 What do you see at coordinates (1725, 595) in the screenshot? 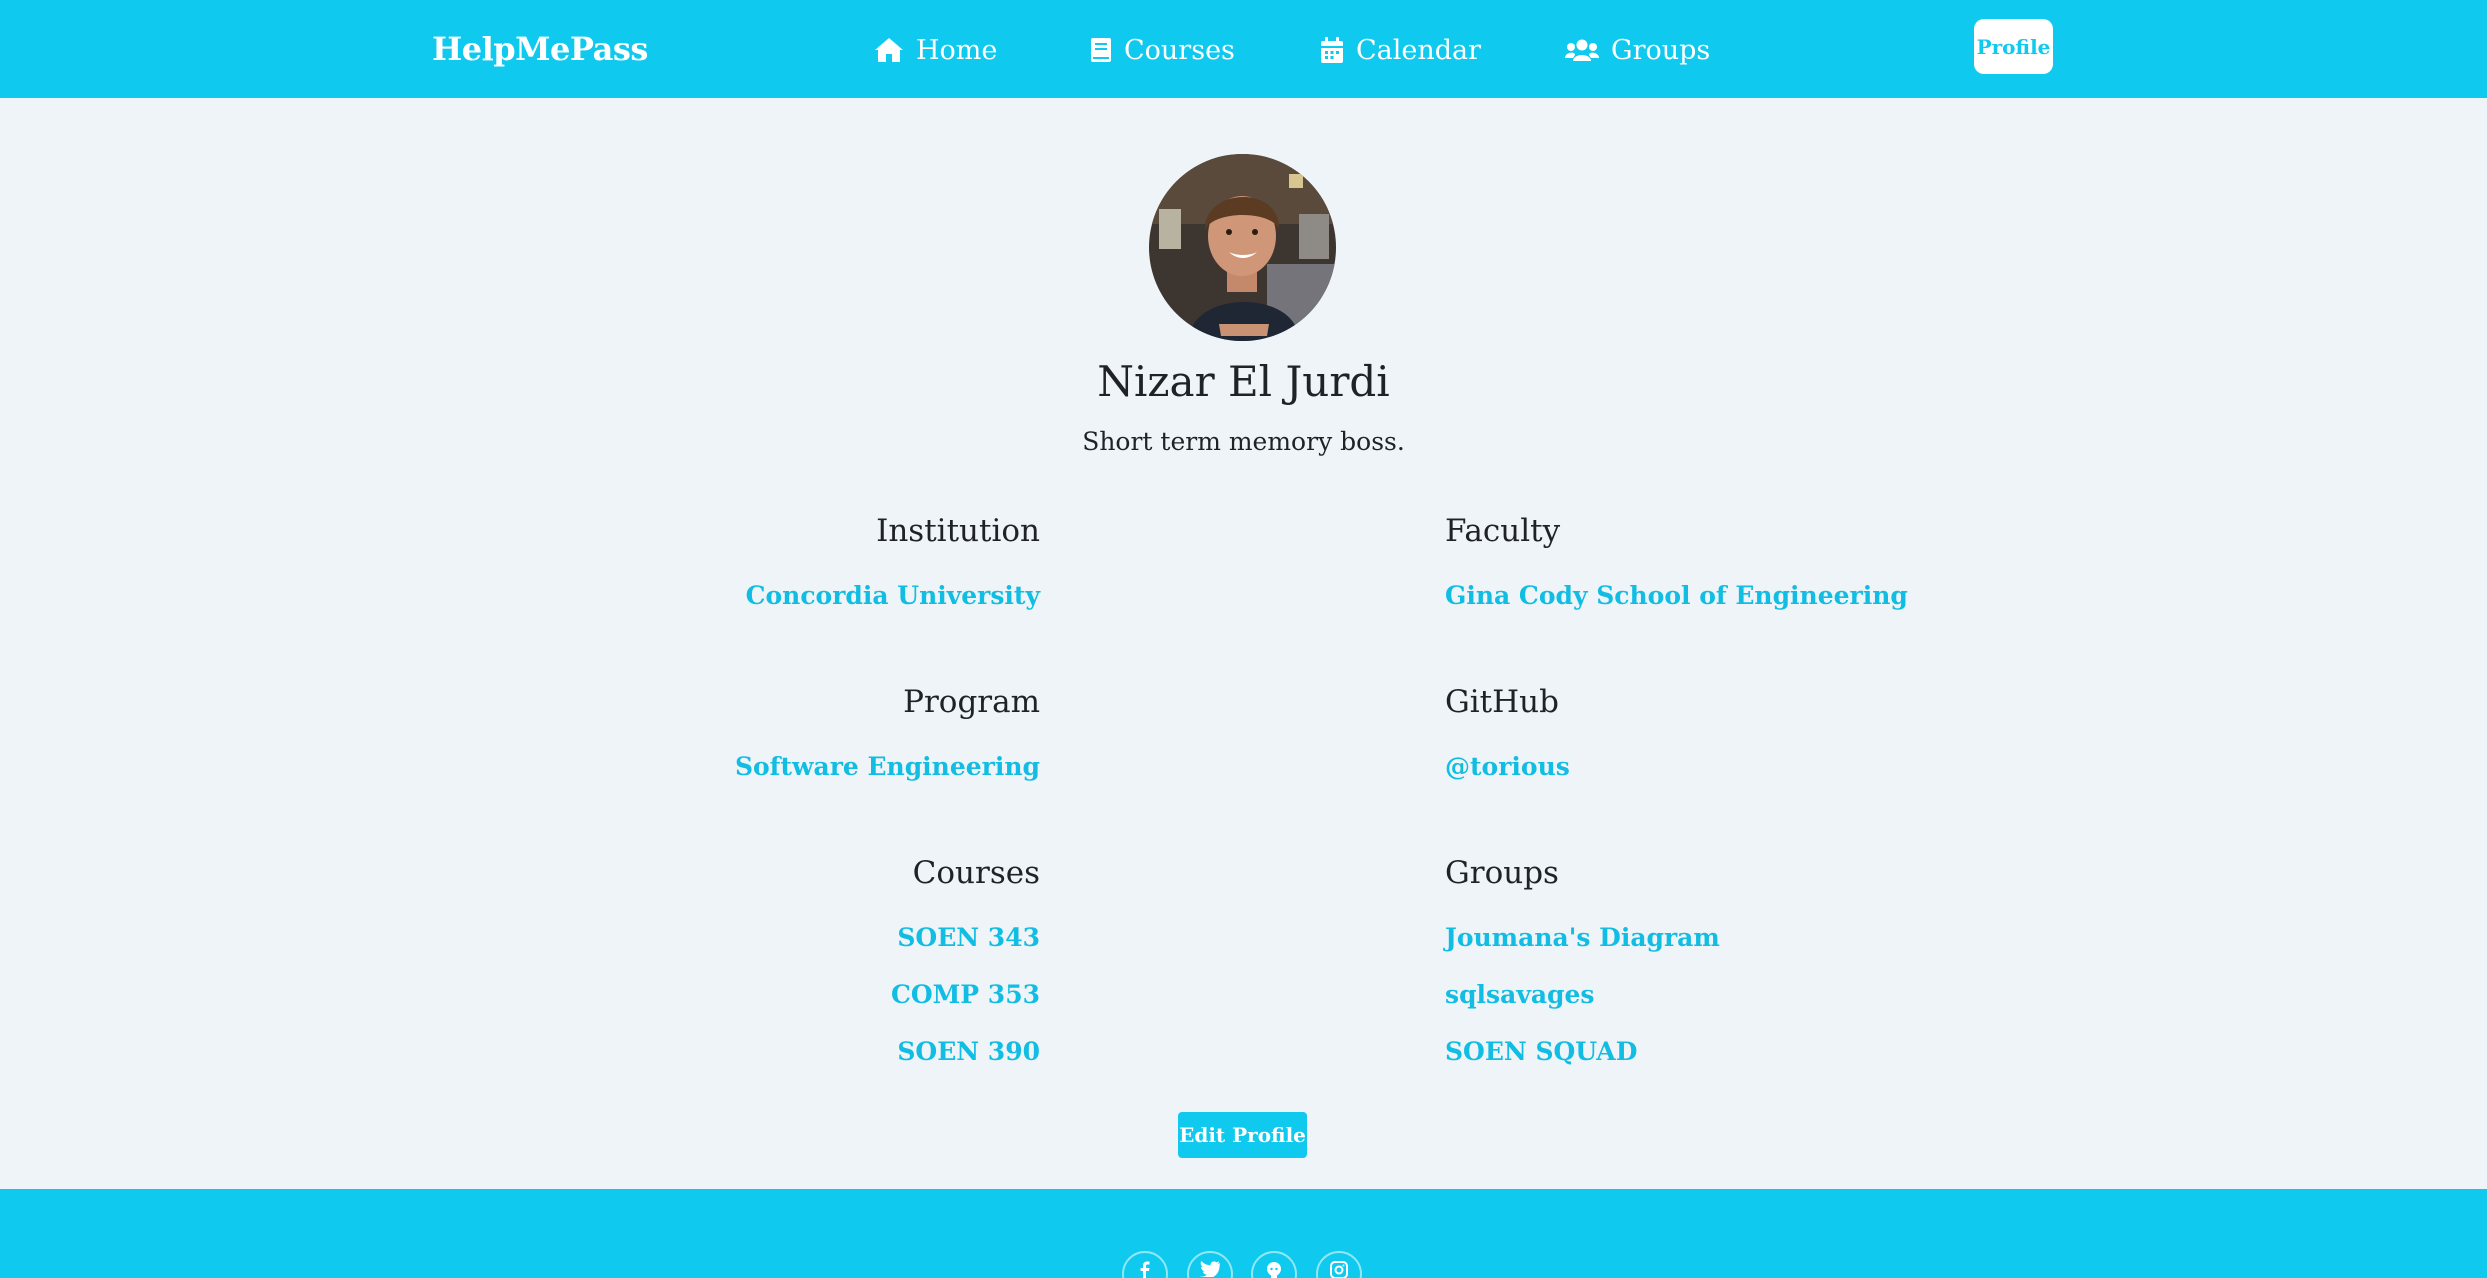
I see `faculty-link: Gina Cody School of Engineering` at bounding box center [1725, 595].